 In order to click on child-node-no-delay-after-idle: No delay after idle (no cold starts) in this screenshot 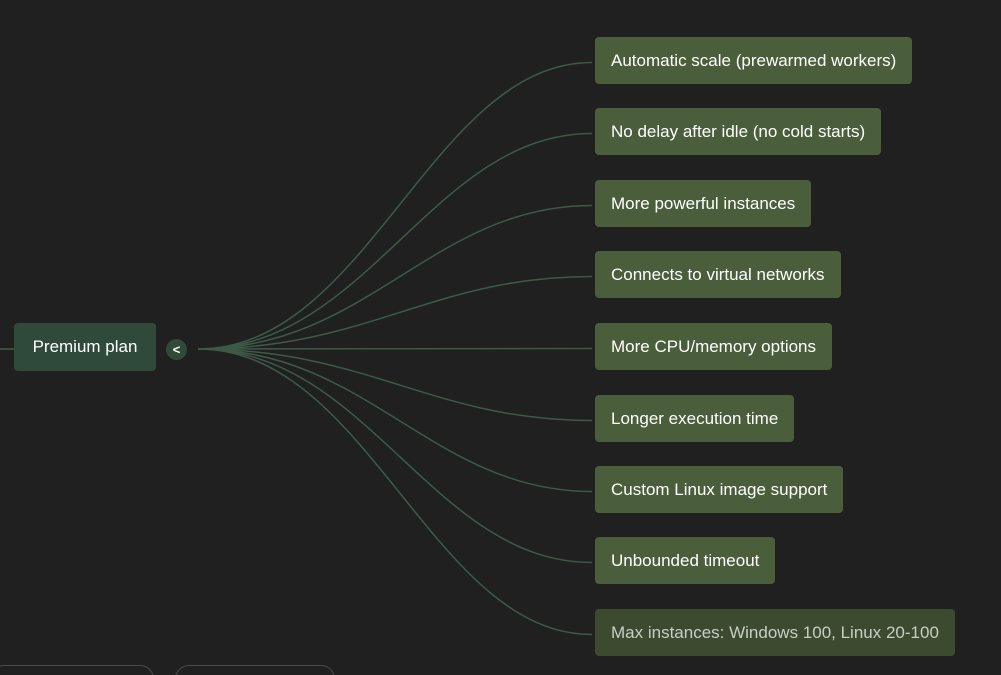, I will do `click(738, 131)`.